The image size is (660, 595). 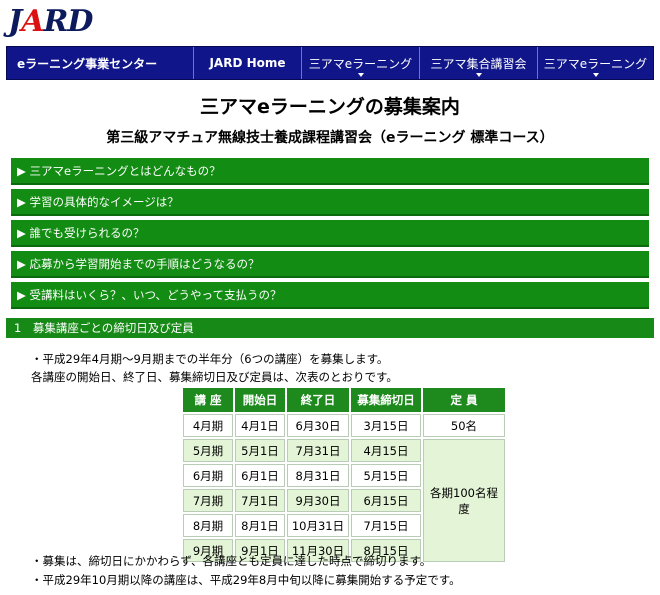 What do you see at coordinates (318, 475) in the screenshot?
I see `cell-end: 8月31日` at bounding box center [318, 475].